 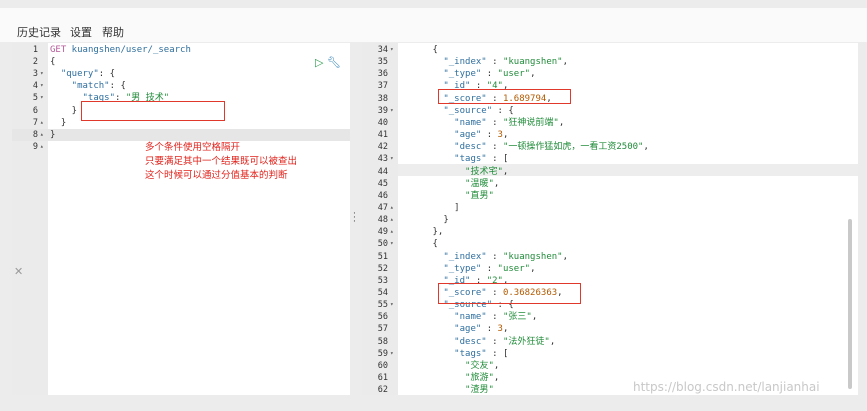 What do you see at coordinates (334, 62) in the screenshot?
I see `wrench-icon: 🔧︎` at bounding box center [334, 62].